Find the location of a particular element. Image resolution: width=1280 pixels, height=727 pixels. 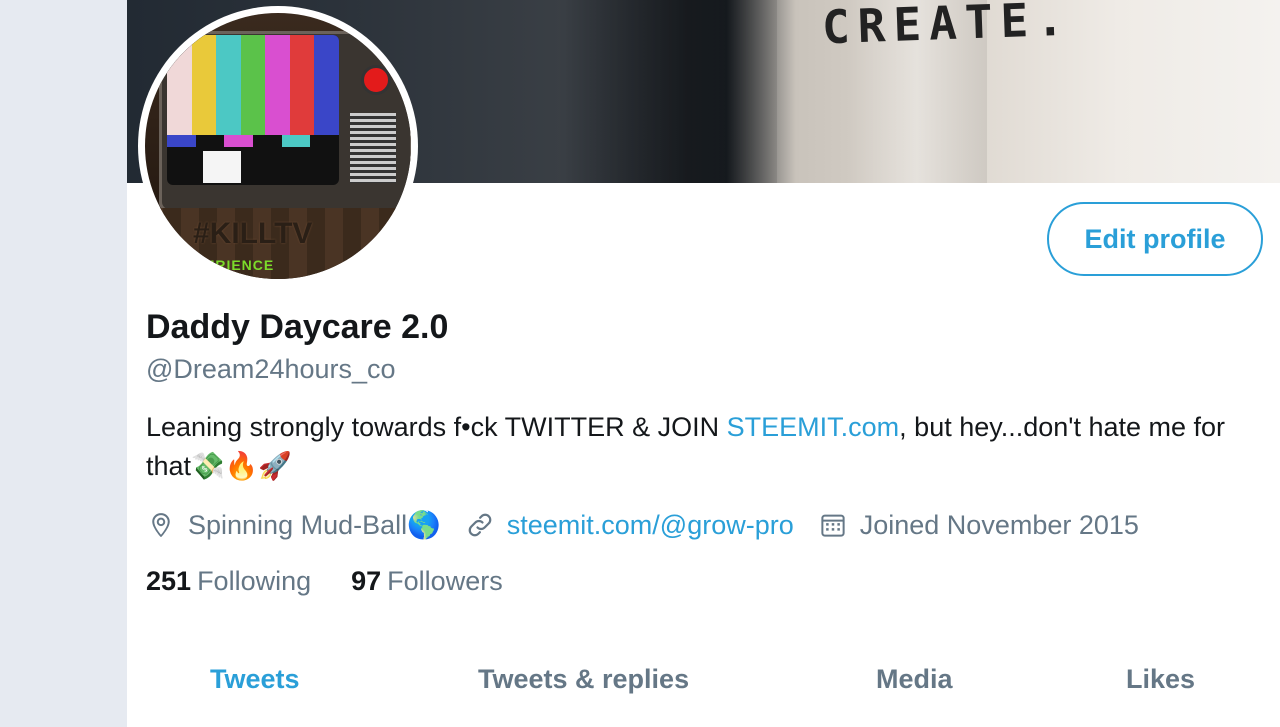

avatar: #KILLTV ERIENCE is located at coordinates (278, 146).